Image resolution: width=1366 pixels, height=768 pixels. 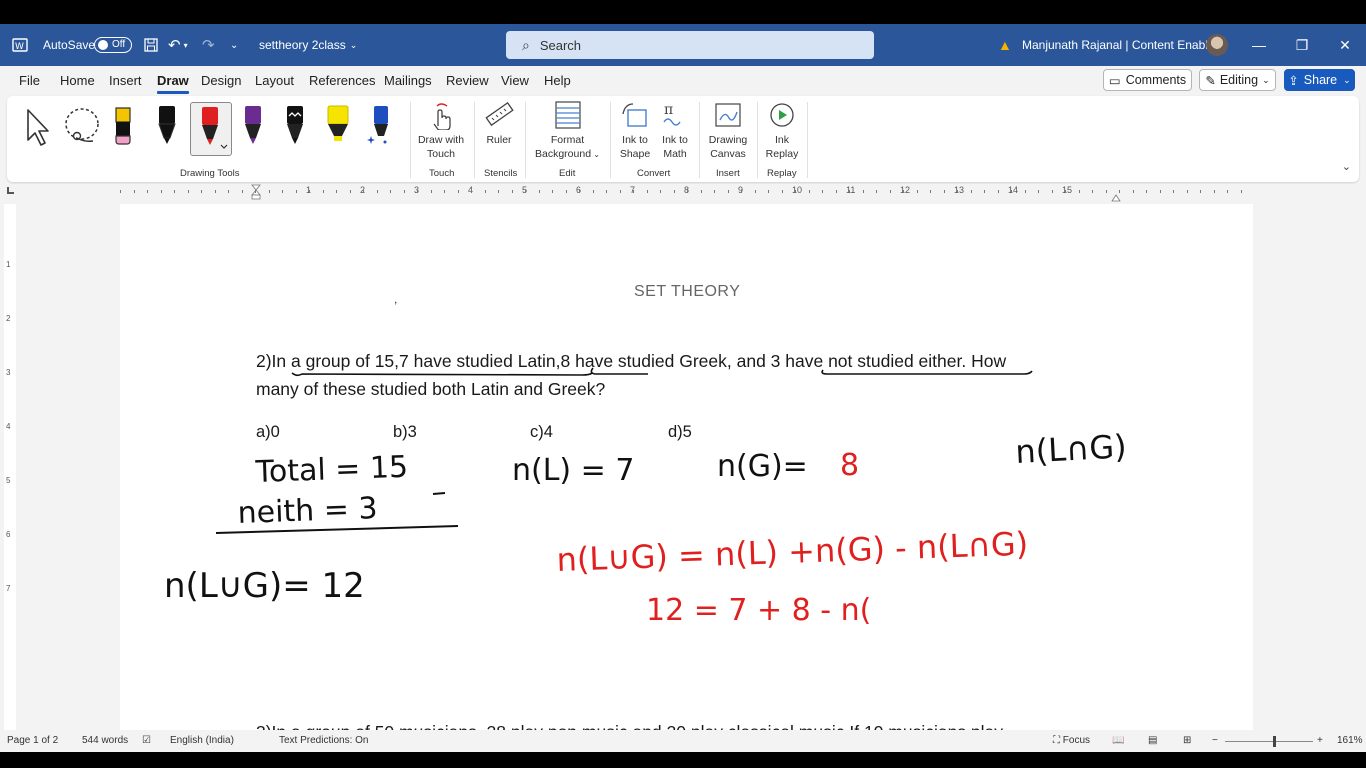 I want to click on format-background-icon, so click(x=567, y=115).